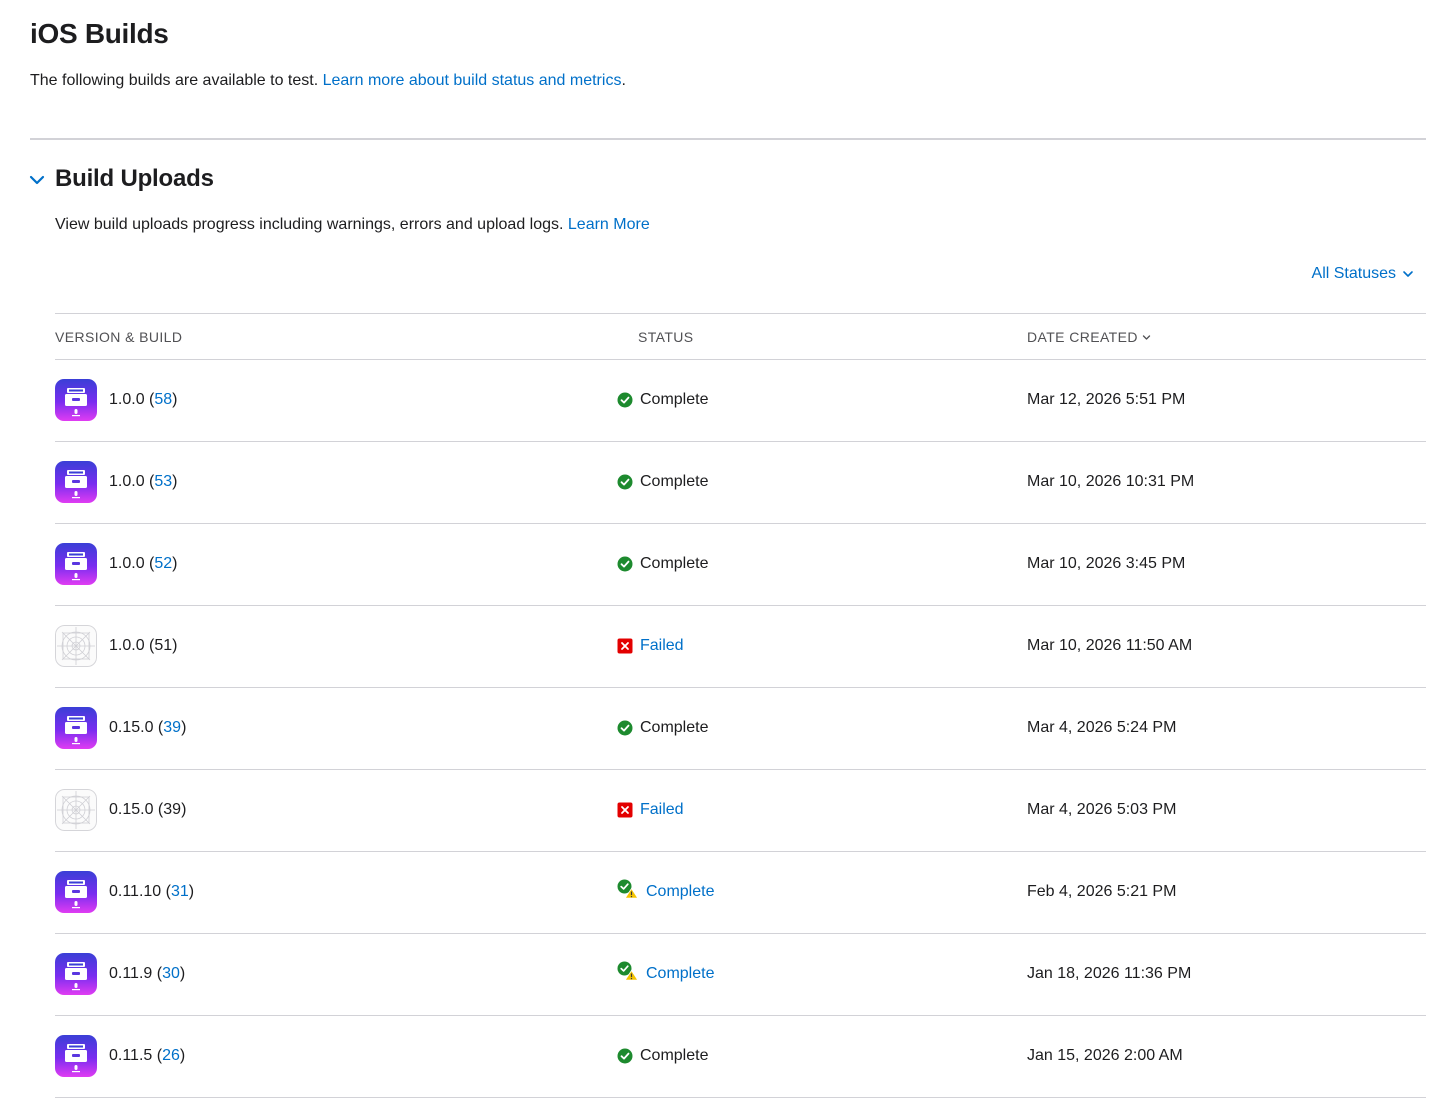 The width and height of the screenshot is (1456, 1098). What do you see at coordinates (728, 139) in the screenshot?
I see `section-divider` at bounding box center [728, 139].